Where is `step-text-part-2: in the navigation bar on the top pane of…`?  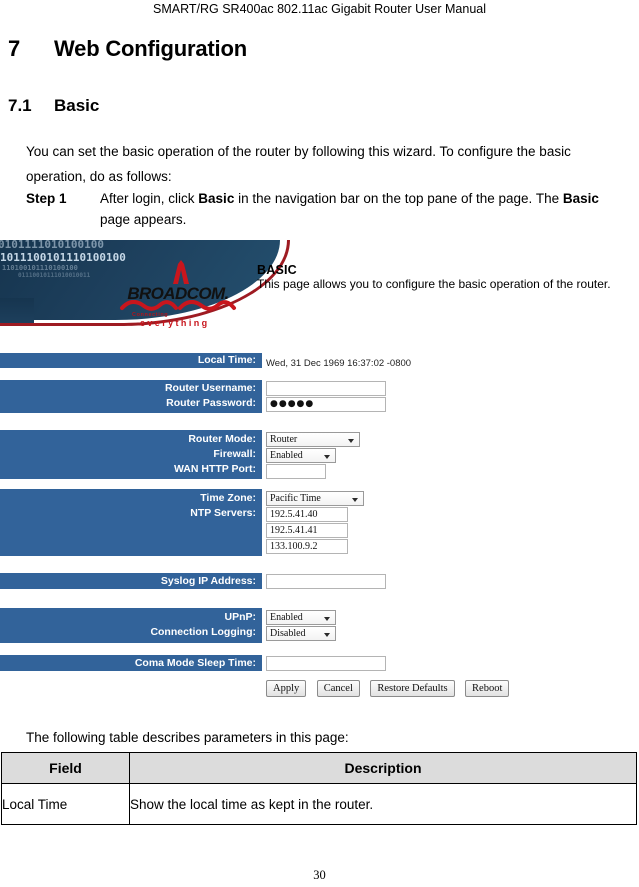 step-text-part-2: in the navigation bar on the top pane of… is located at coordinates (398, 198).